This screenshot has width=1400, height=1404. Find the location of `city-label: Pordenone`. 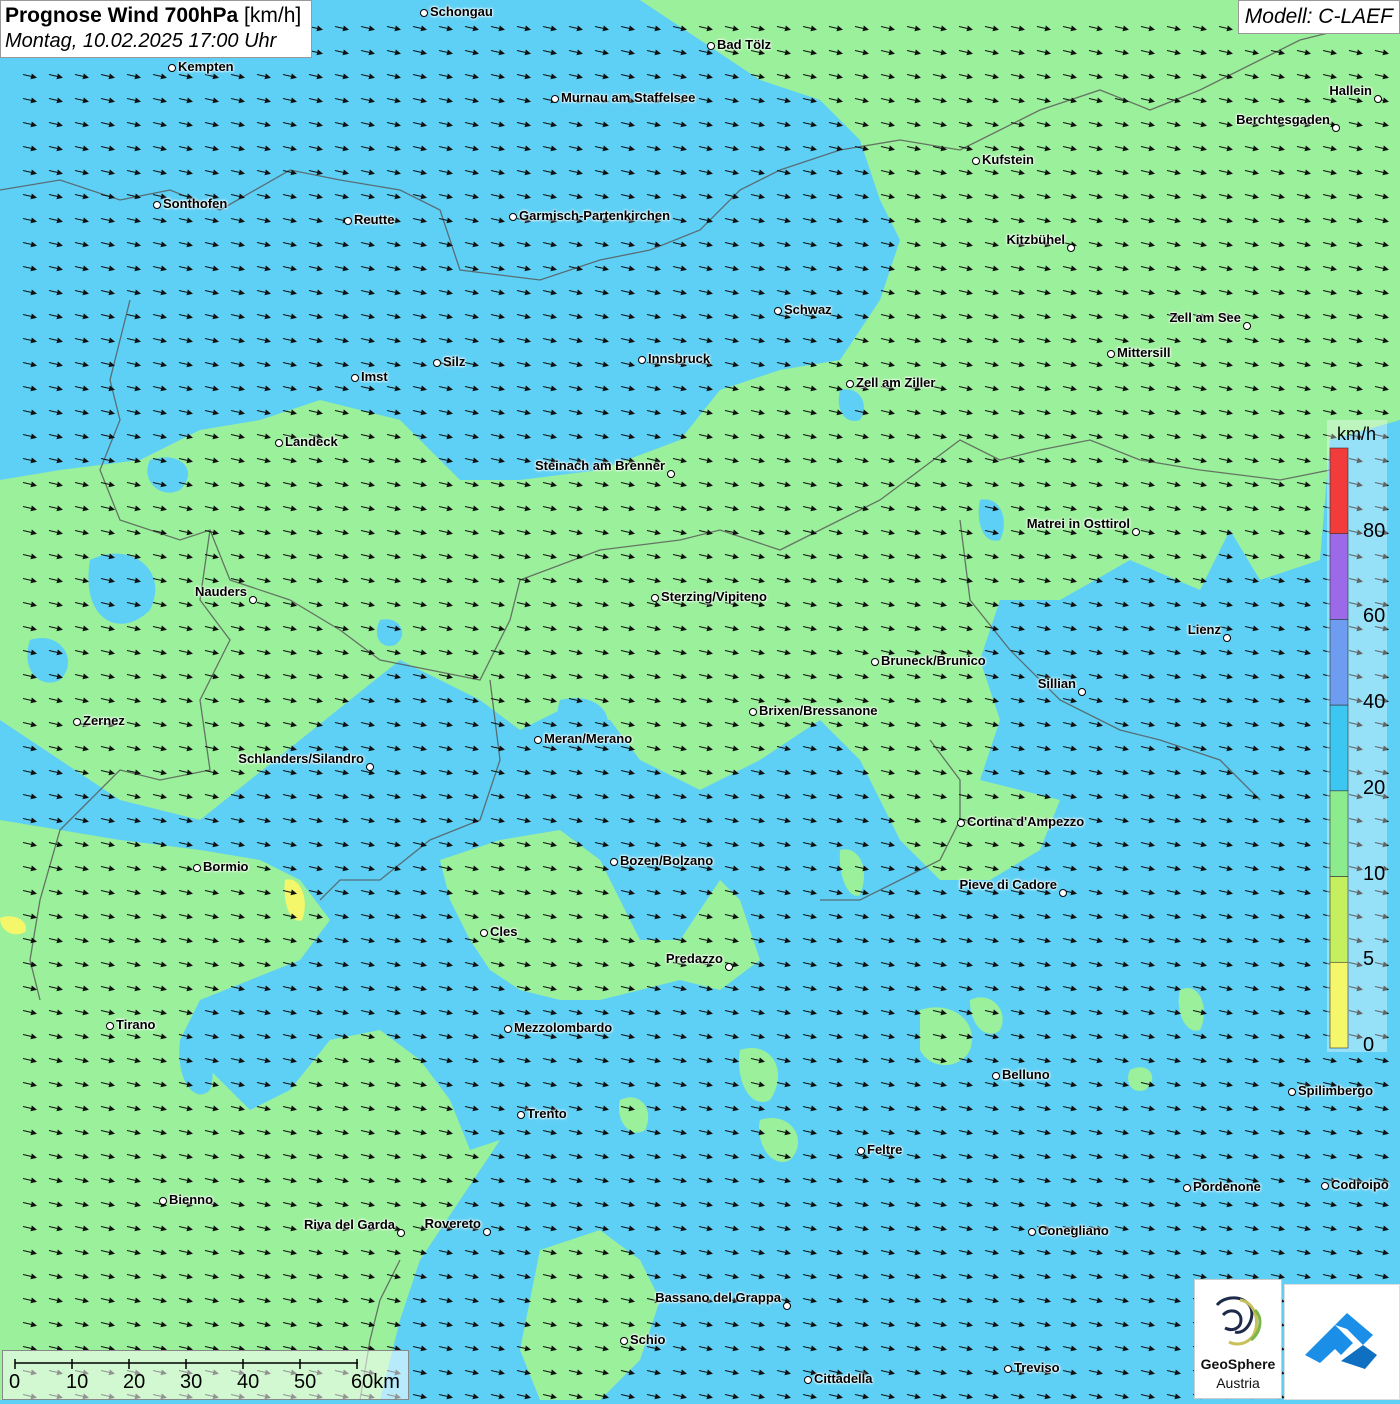

city-label: Pordenone is located at coordinates (1227, 1186).